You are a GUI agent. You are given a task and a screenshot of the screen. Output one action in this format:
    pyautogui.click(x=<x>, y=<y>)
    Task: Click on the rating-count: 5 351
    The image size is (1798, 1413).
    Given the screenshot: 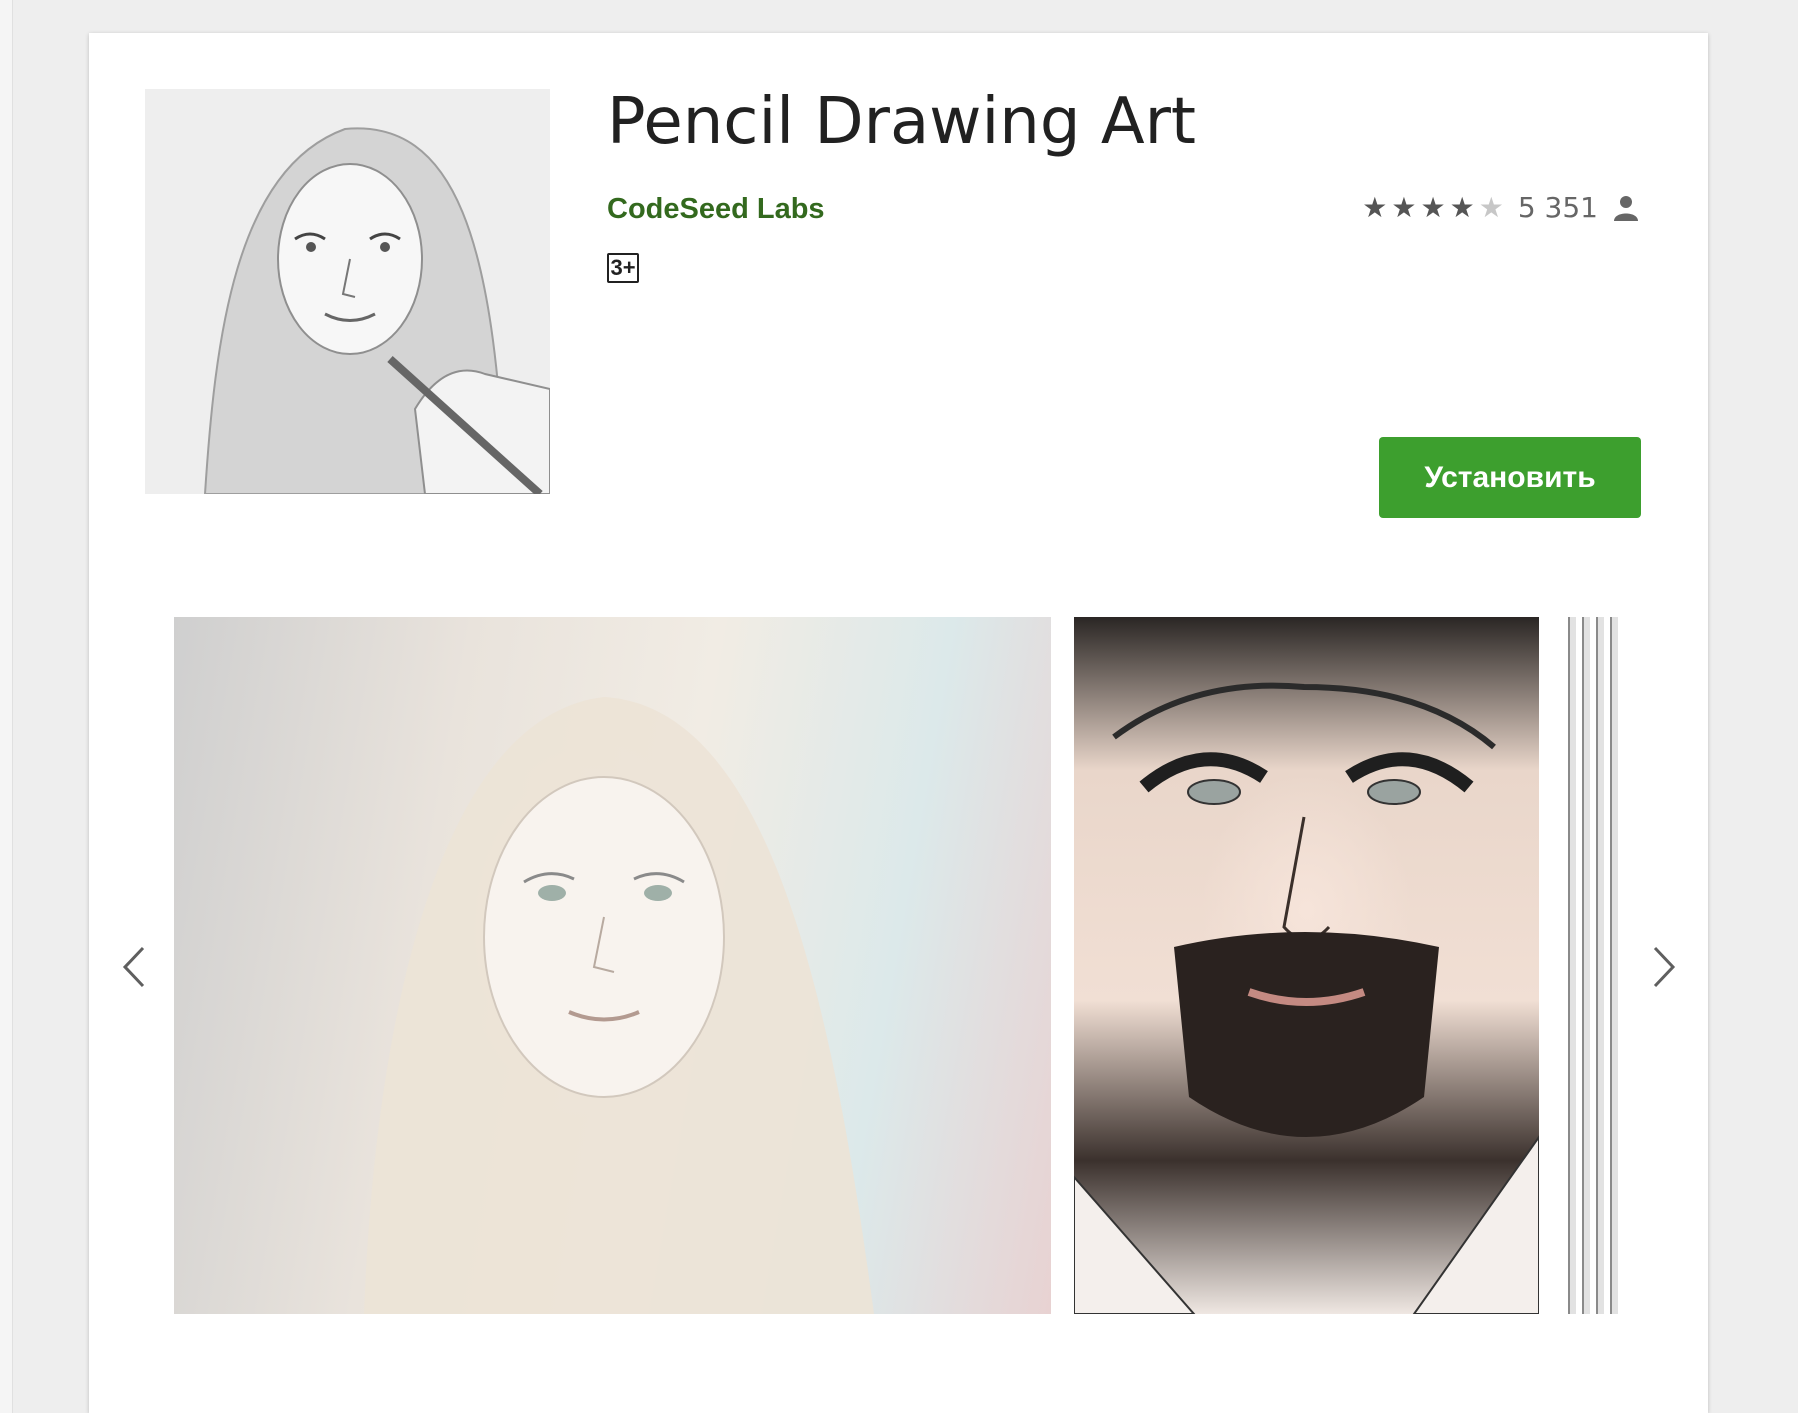 What is the action you would take?
    pyautogui.click(x=1557, y=207)
    